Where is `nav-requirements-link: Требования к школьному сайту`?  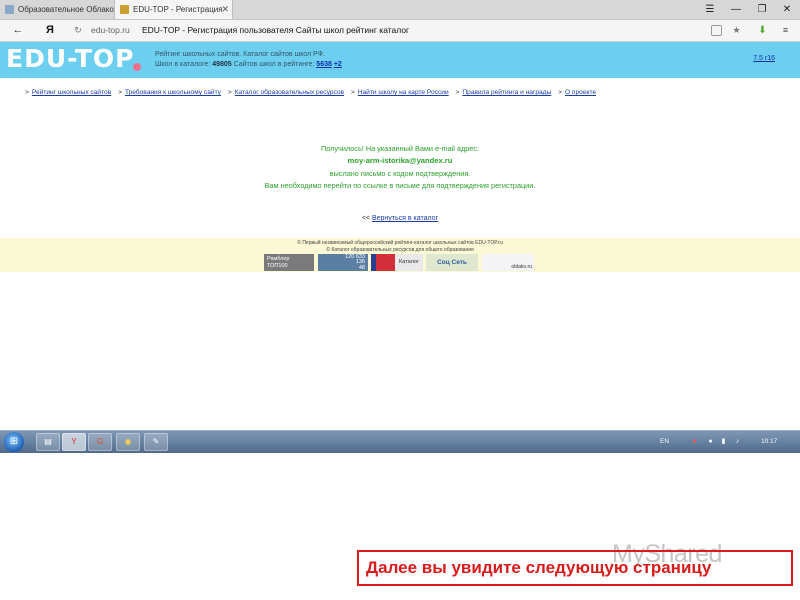 nav-requirements-link: Требования к школьному сайту is located at coordinates (173, 92).